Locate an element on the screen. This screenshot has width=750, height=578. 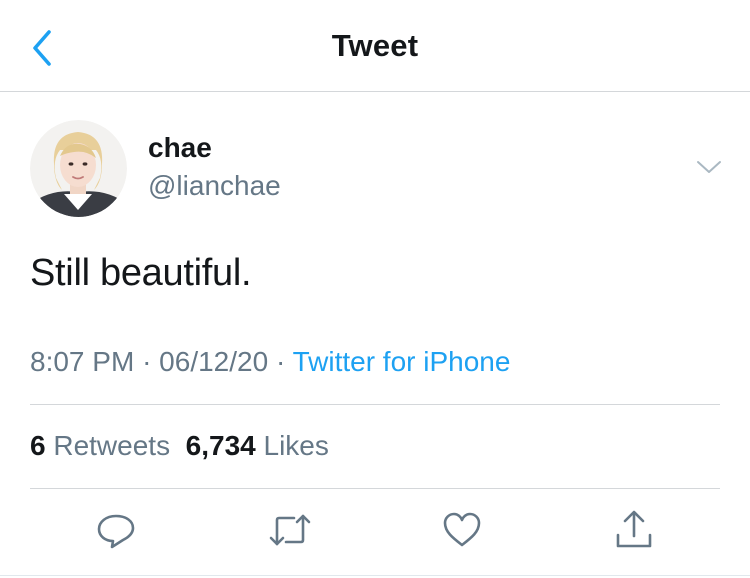
retweets-count: 6 is located at coordinates (38, 445).